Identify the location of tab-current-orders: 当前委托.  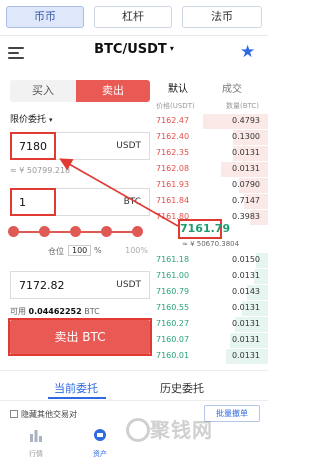
(76, 388).